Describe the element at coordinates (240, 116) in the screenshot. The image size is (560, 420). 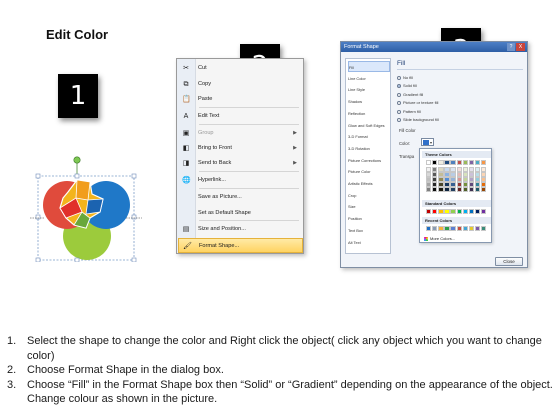
I see `menu-item-edit-text: A Edit Text` at that location.